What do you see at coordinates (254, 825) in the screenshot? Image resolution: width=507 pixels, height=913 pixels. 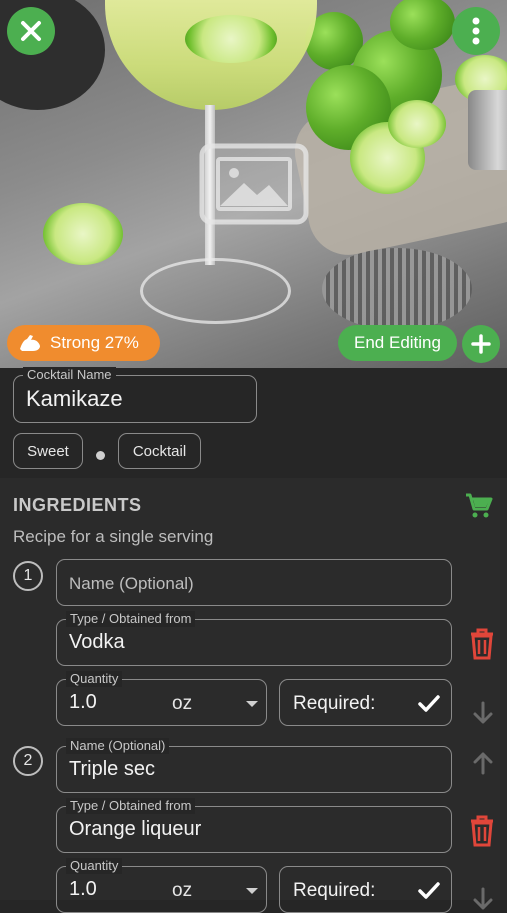 I see `ingredient-type-field: Type / Obtained from Orange liqueur` at bounding box center [254, 825].